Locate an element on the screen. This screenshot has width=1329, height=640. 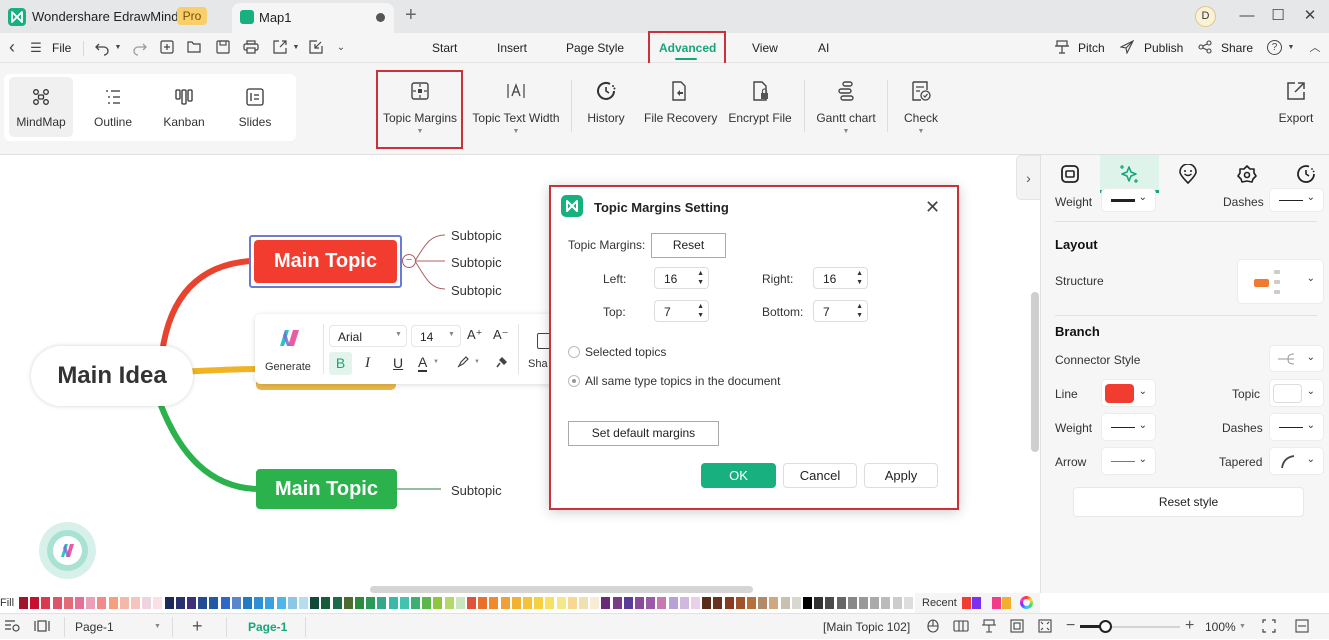
zoom-slider-handle is located at coordinates (1105, 626).